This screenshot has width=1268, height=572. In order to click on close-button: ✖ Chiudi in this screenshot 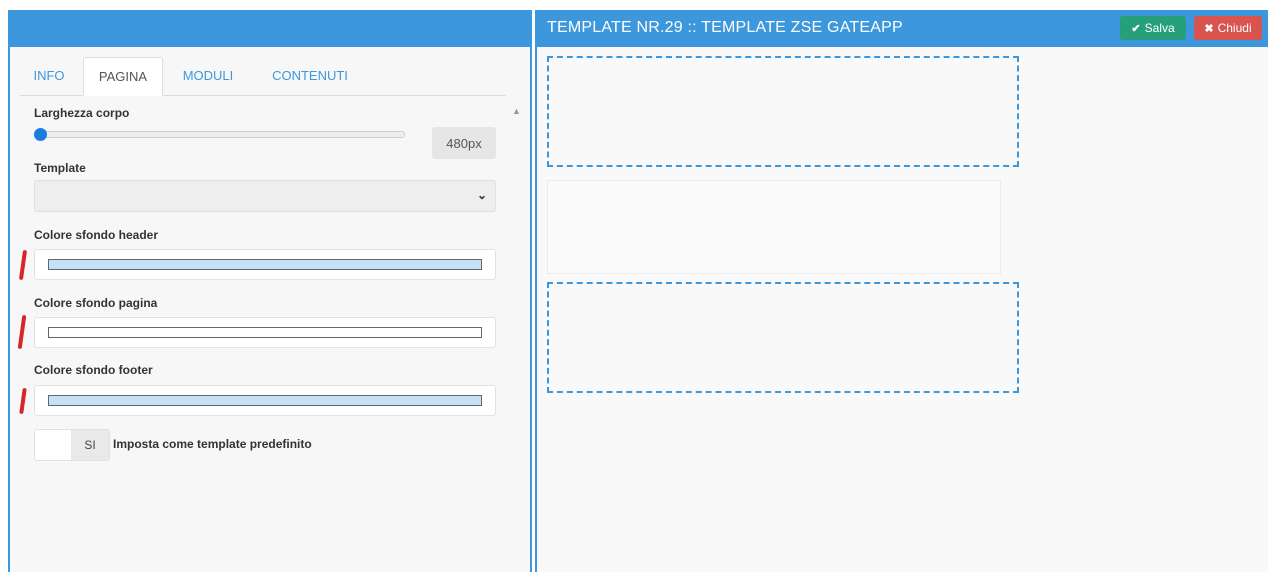, I will do `click(1228, 28)`.